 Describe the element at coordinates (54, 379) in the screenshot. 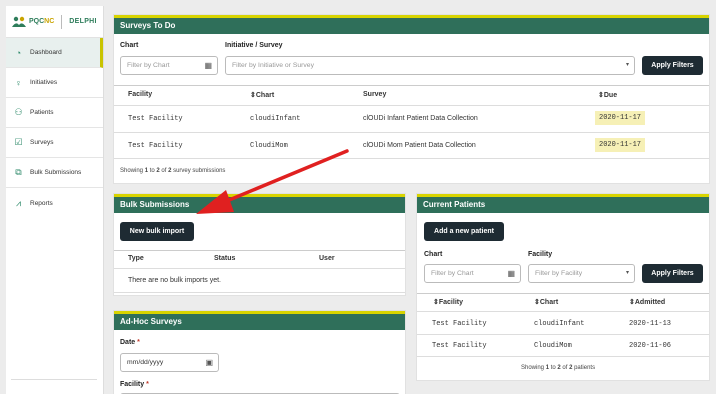

I see `sidebar-divider` at that location.